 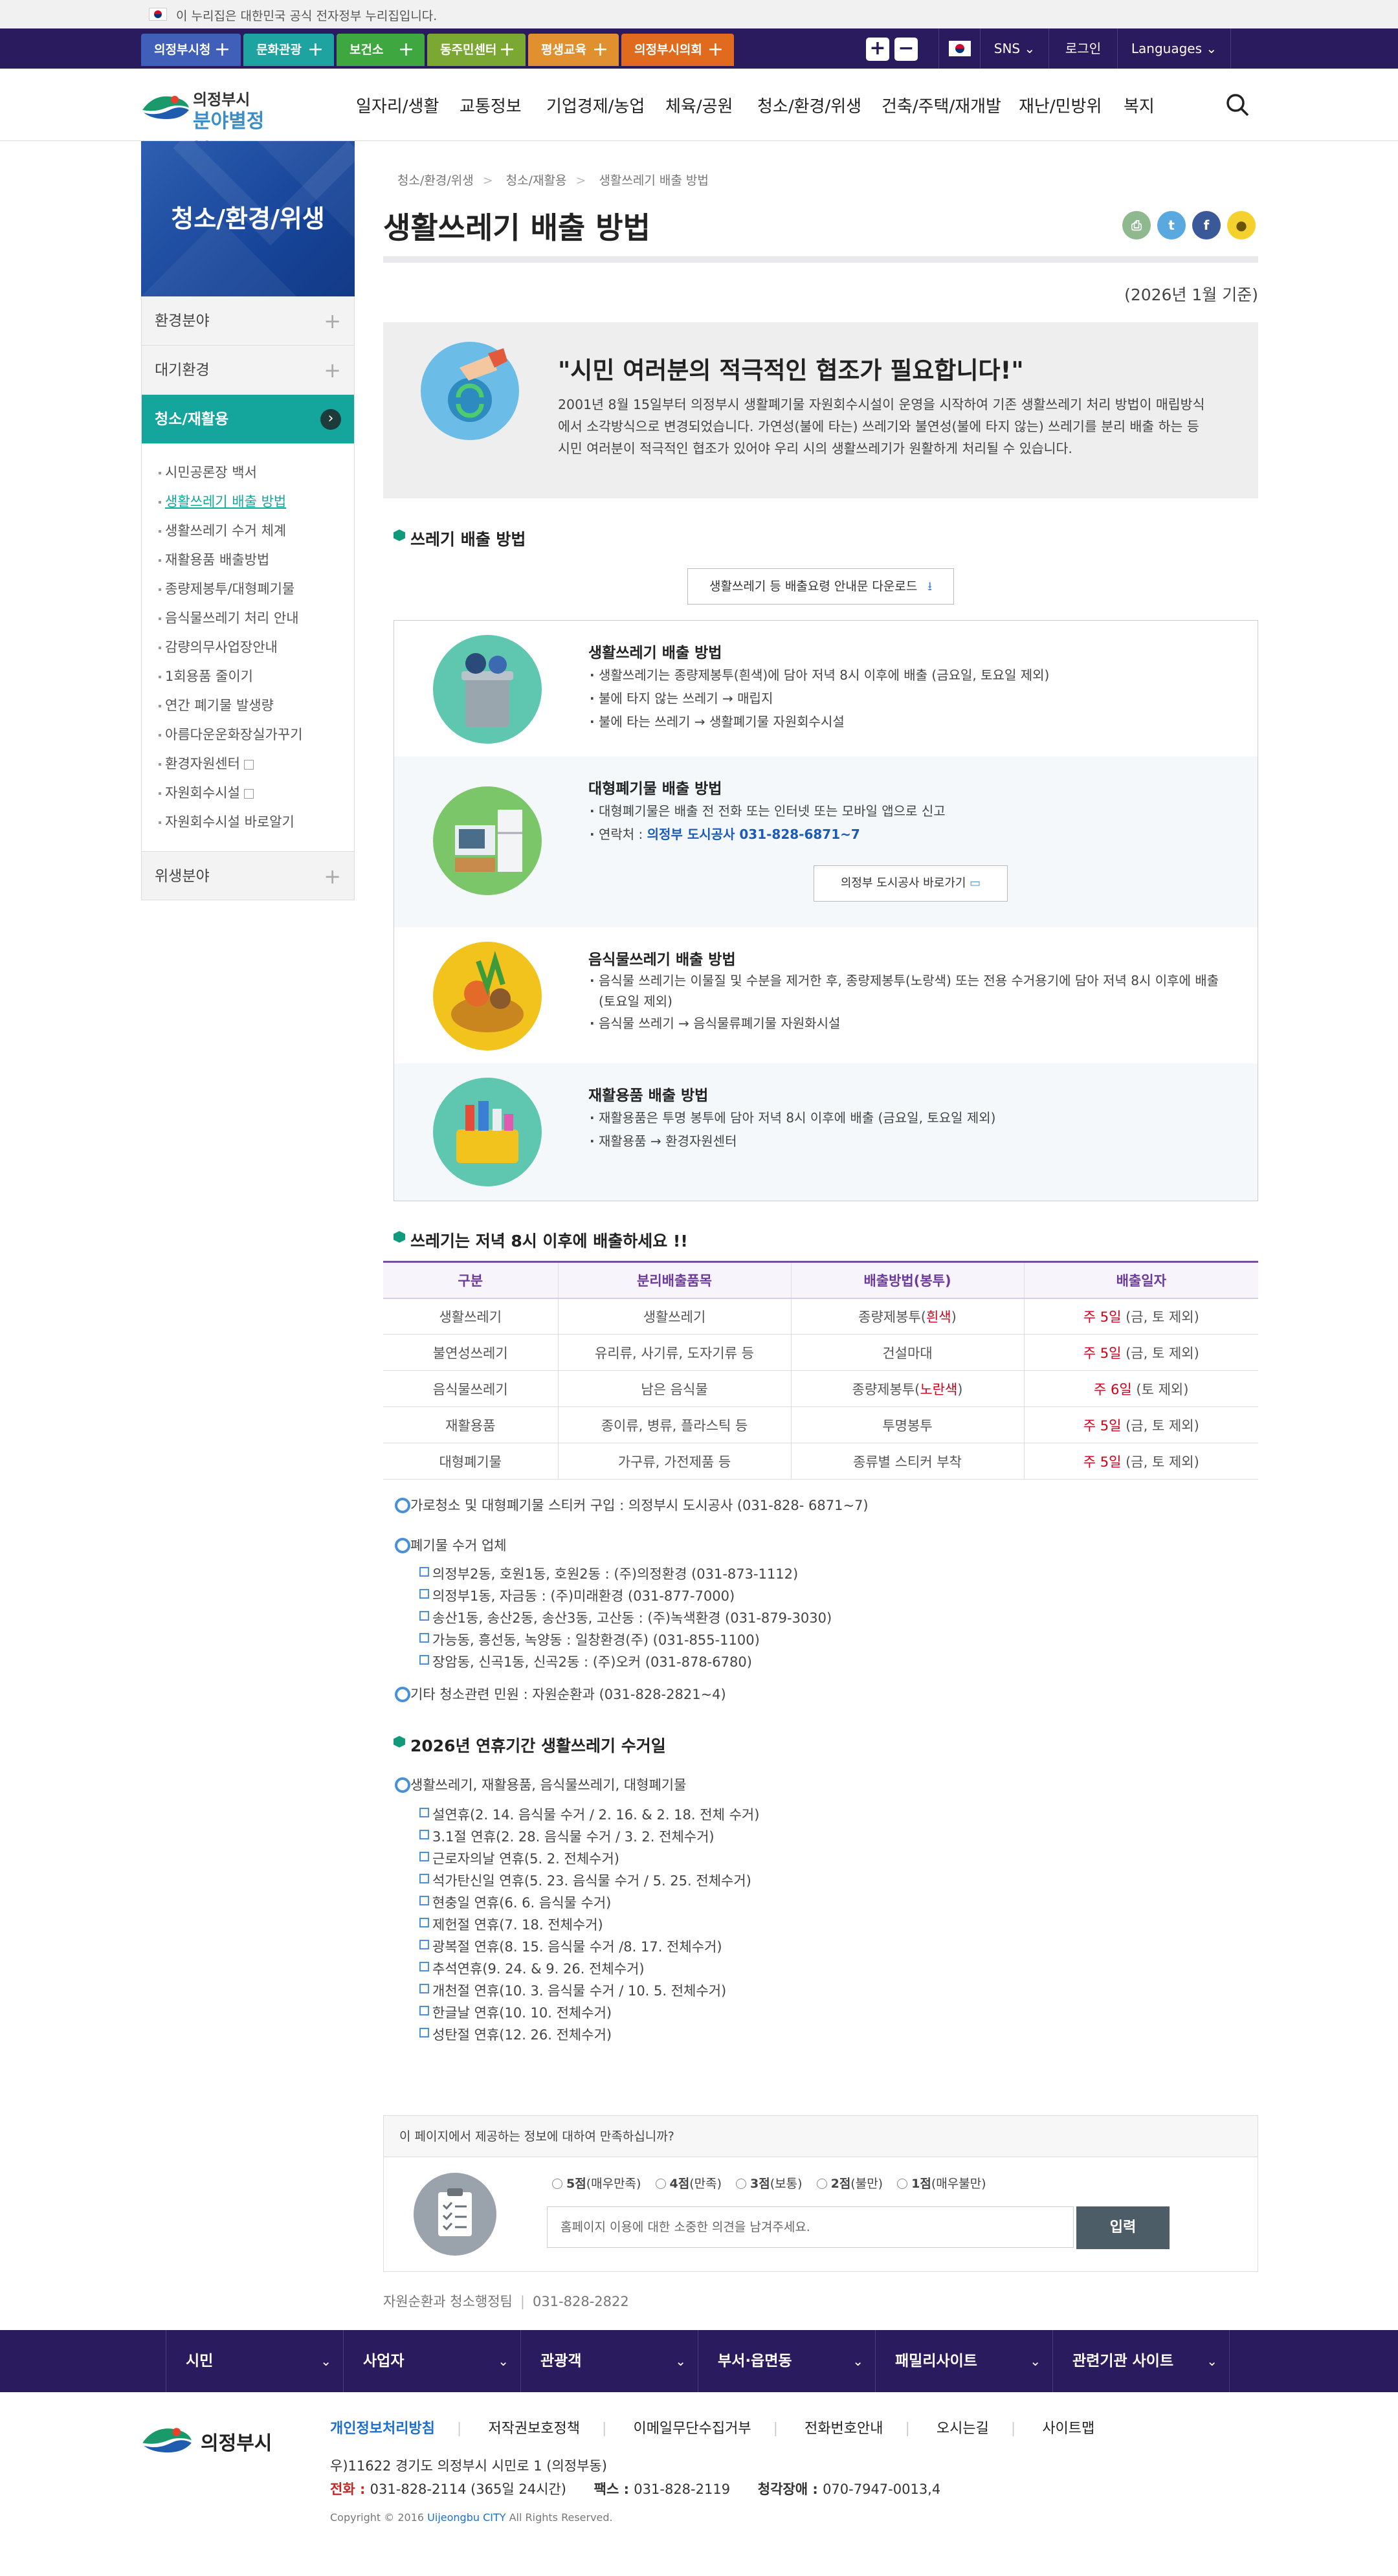 What do you see at coordinates (1211, 48) in the screenshot?
I see `chevron-down-icon: ⌄` at bounding box center [1211, 48].